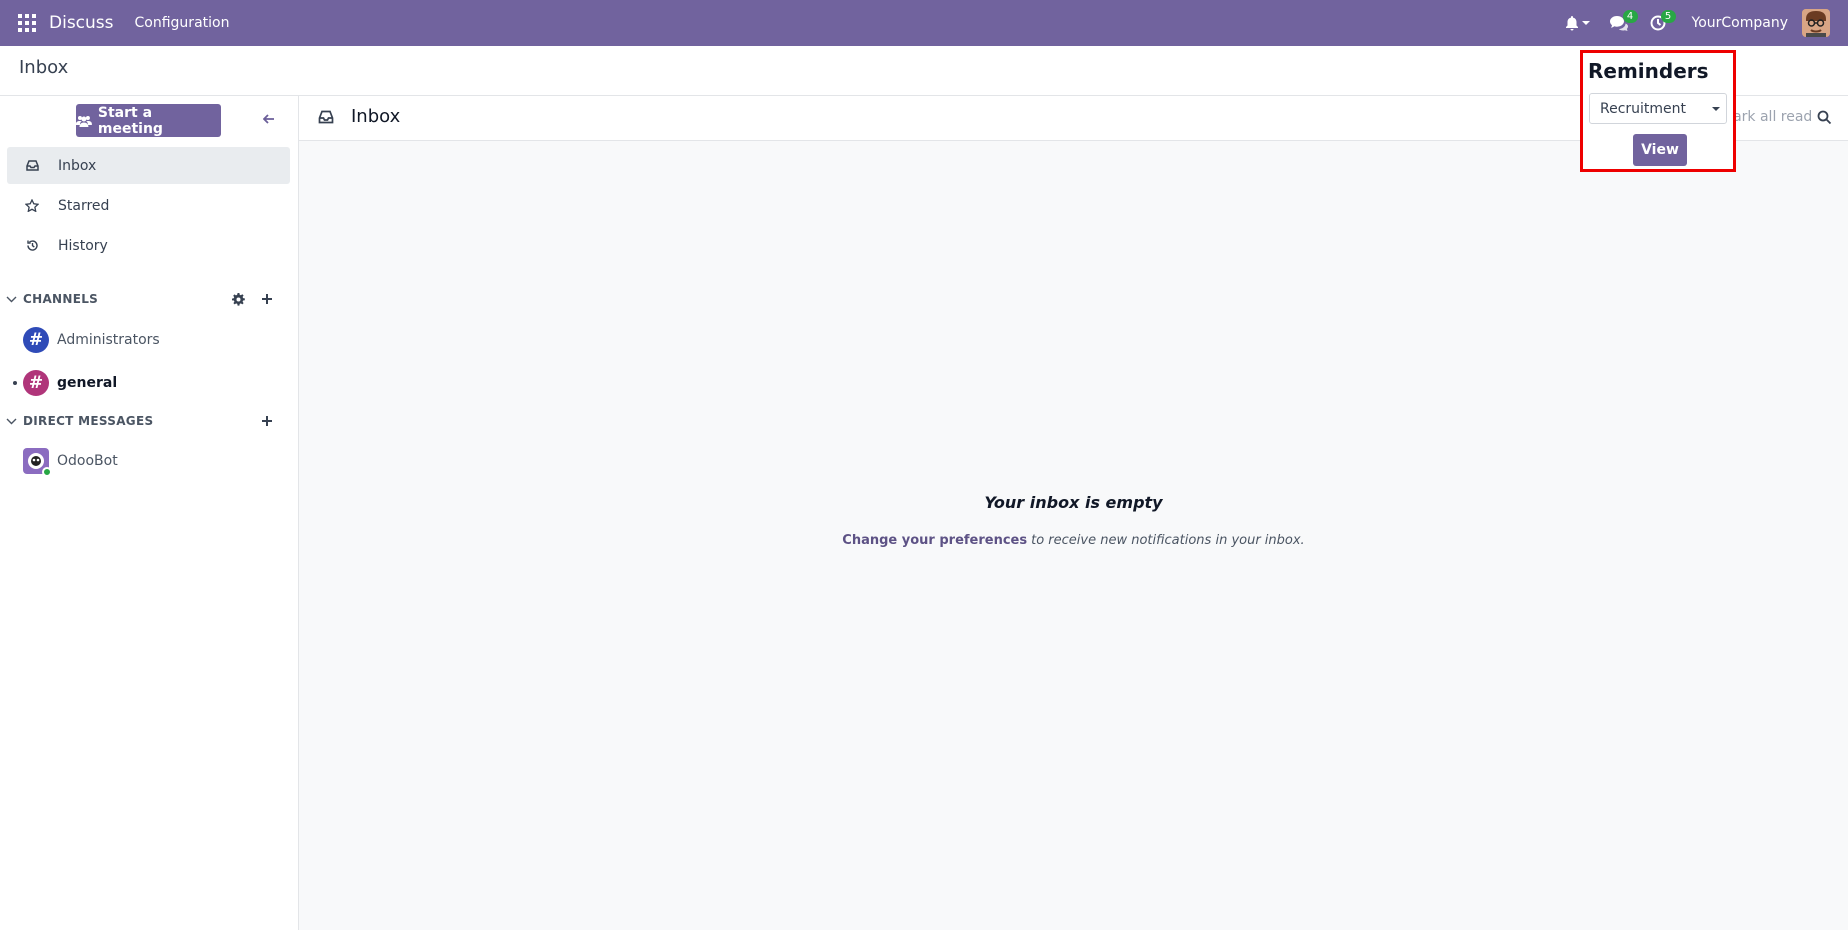 This screenshot has width=1848, height=930. What do you see at coordinates (149, 383) in the screenshot?
I see `channel-item-general: # general` at bounding box center [149, 383].